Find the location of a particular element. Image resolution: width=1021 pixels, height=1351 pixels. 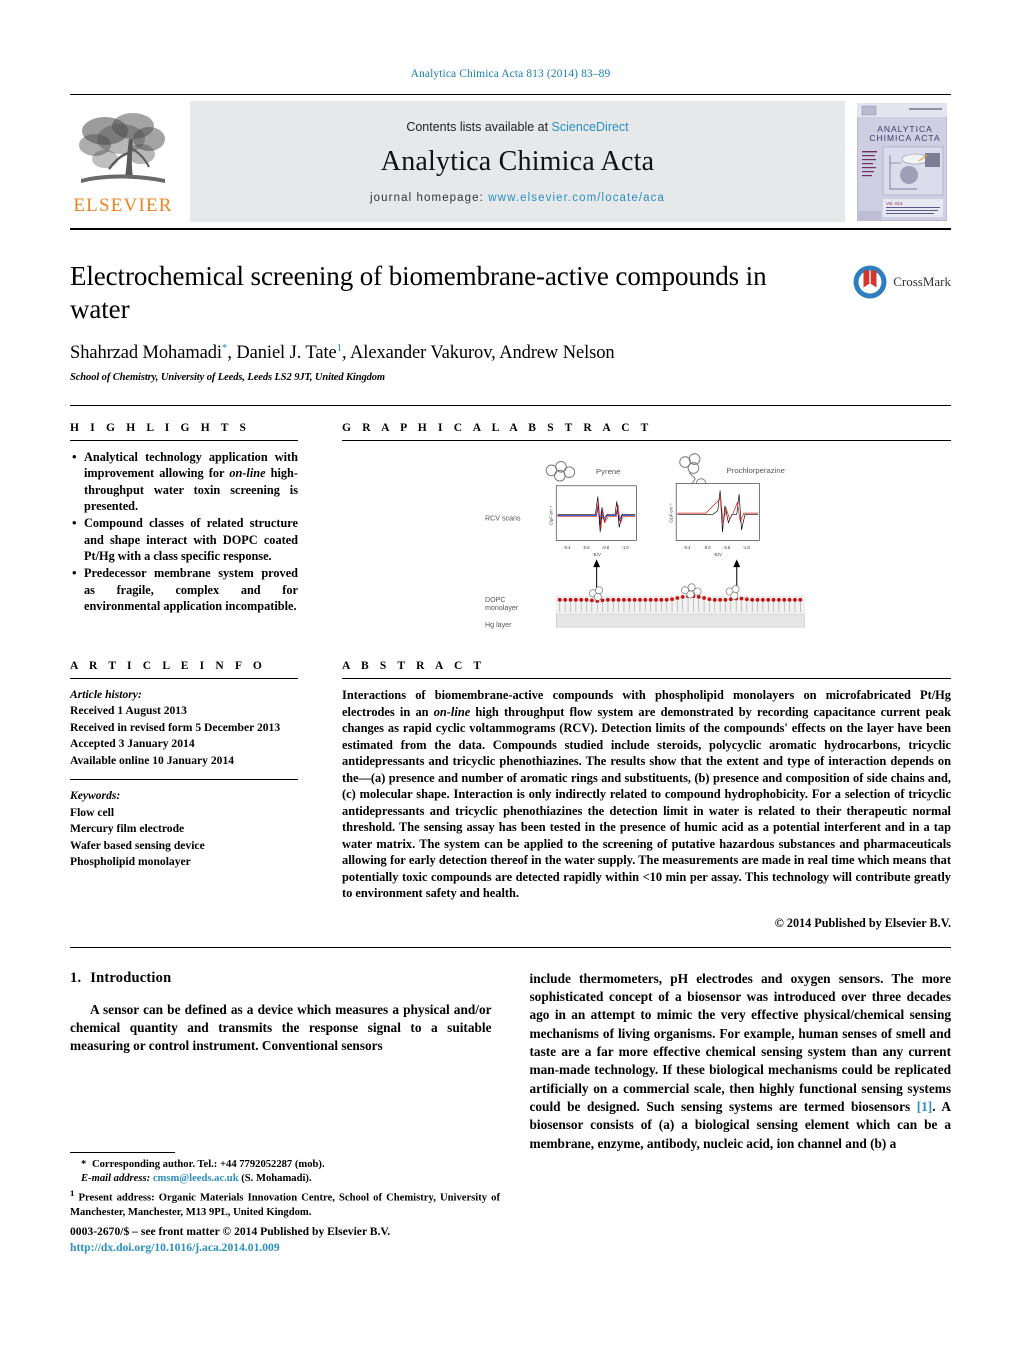

article-history-label: Article history: is located at coordinates (106, 695).